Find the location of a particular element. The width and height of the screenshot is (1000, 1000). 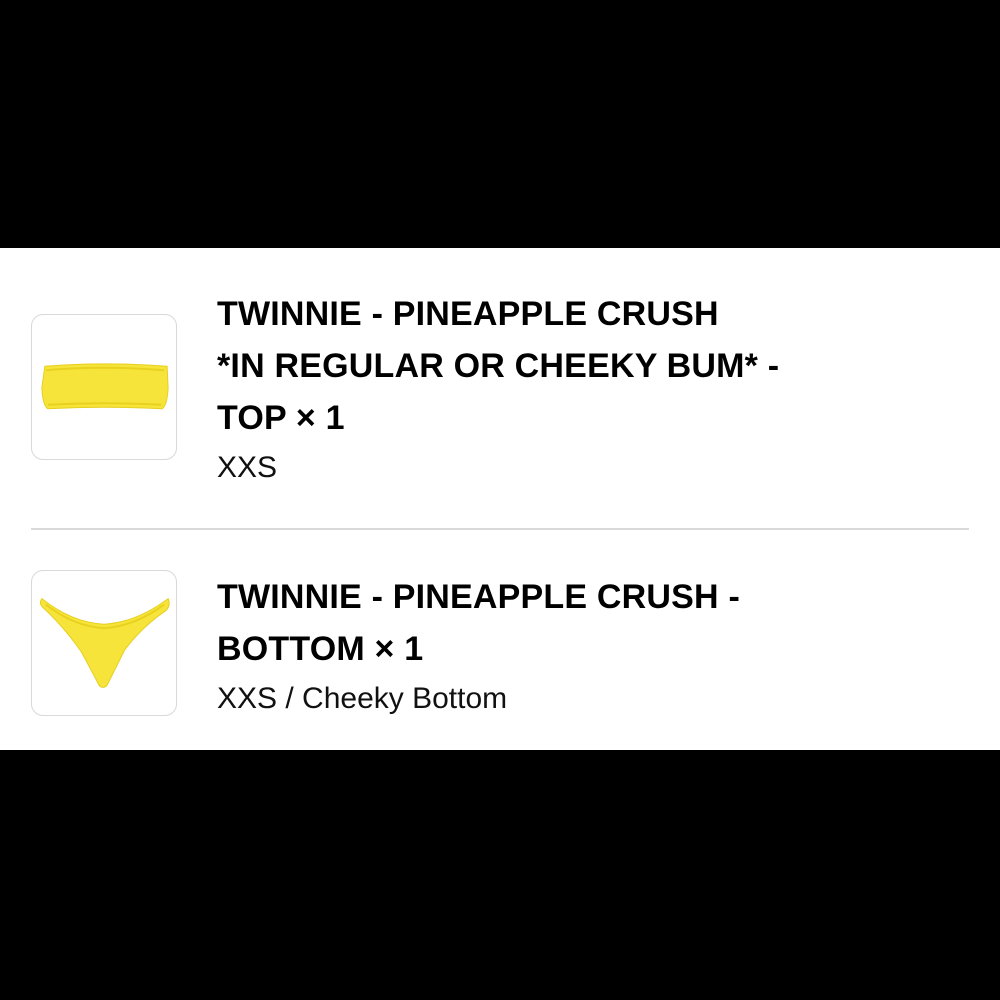

bikini-bottom-image is located at coordinates (104, 642).